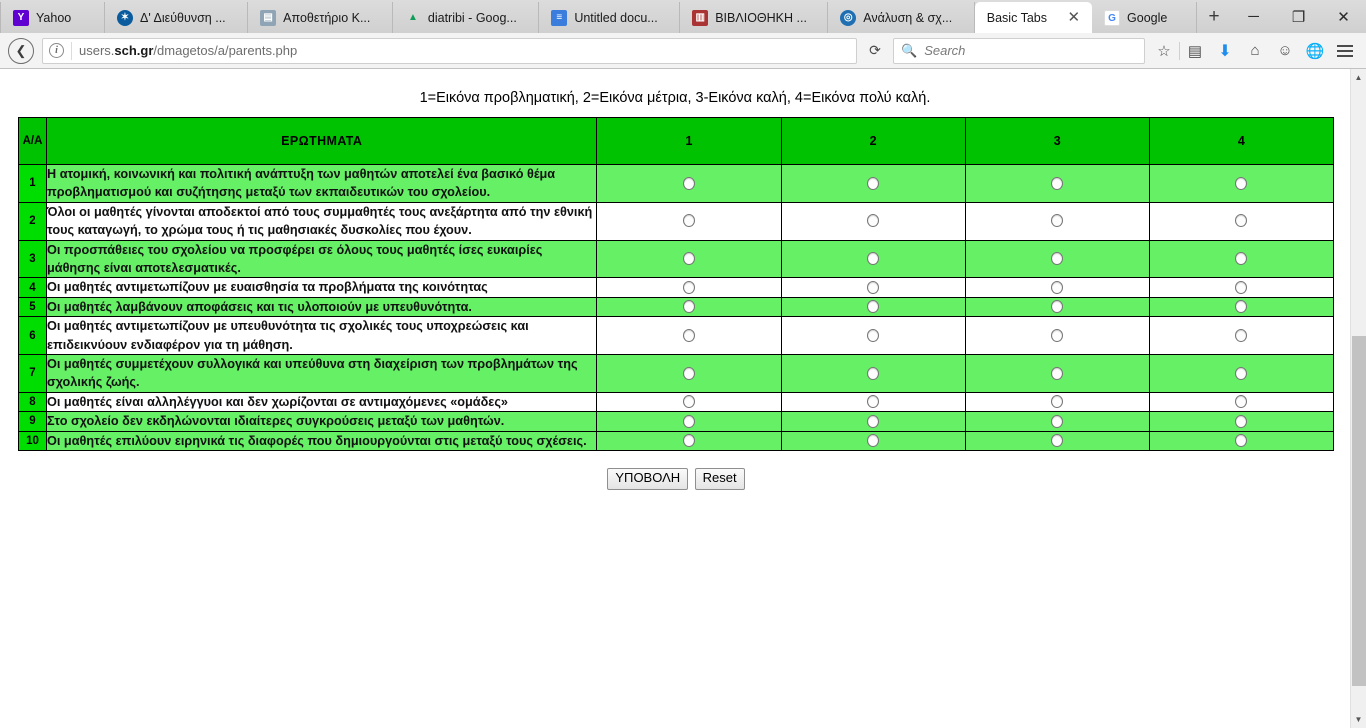 Image resolution: width=1366 pixels, height=728 pixels. I want to click on scroll-up-icon: ▲, so click(1358, 77).